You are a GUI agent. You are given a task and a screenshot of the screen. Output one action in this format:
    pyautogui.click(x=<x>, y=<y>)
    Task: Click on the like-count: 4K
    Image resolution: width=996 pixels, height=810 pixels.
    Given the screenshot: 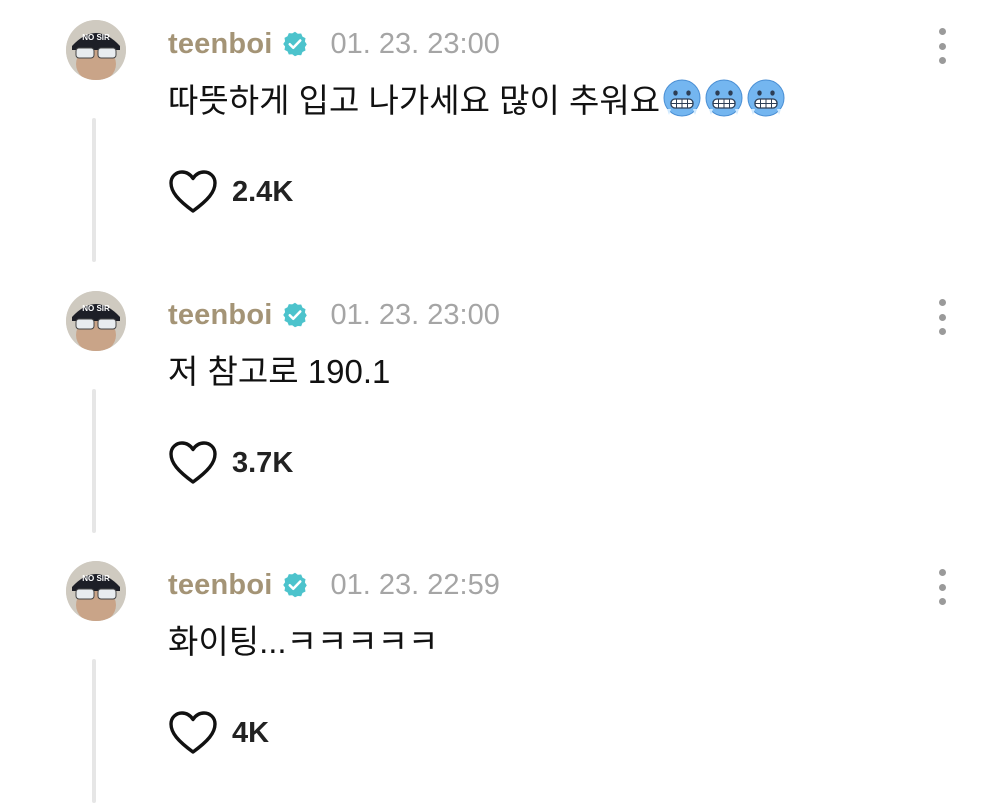 What is the action you would take?
    pyautogui.click(x=251, y=732)
    